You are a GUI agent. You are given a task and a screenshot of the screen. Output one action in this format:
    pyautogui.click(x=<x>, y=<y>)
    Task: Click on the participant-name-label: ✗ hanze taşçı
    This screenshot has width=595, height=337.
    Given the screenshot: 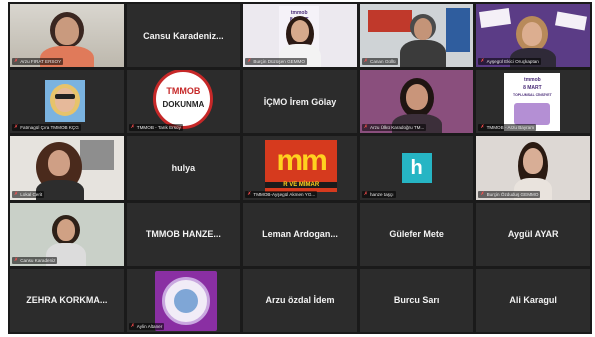 What is the action you would take?
    pyautogui.click(x=378, y=194)
    